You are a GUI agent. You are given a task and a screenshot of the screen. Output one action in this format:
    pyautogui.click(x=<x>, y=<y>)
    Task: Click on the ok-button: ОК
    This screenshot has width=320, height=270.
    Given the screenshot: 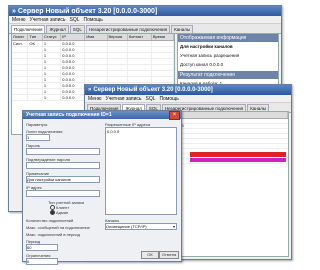 What is the action you would take?
    pyautogui.click(x=150, y=255)
    